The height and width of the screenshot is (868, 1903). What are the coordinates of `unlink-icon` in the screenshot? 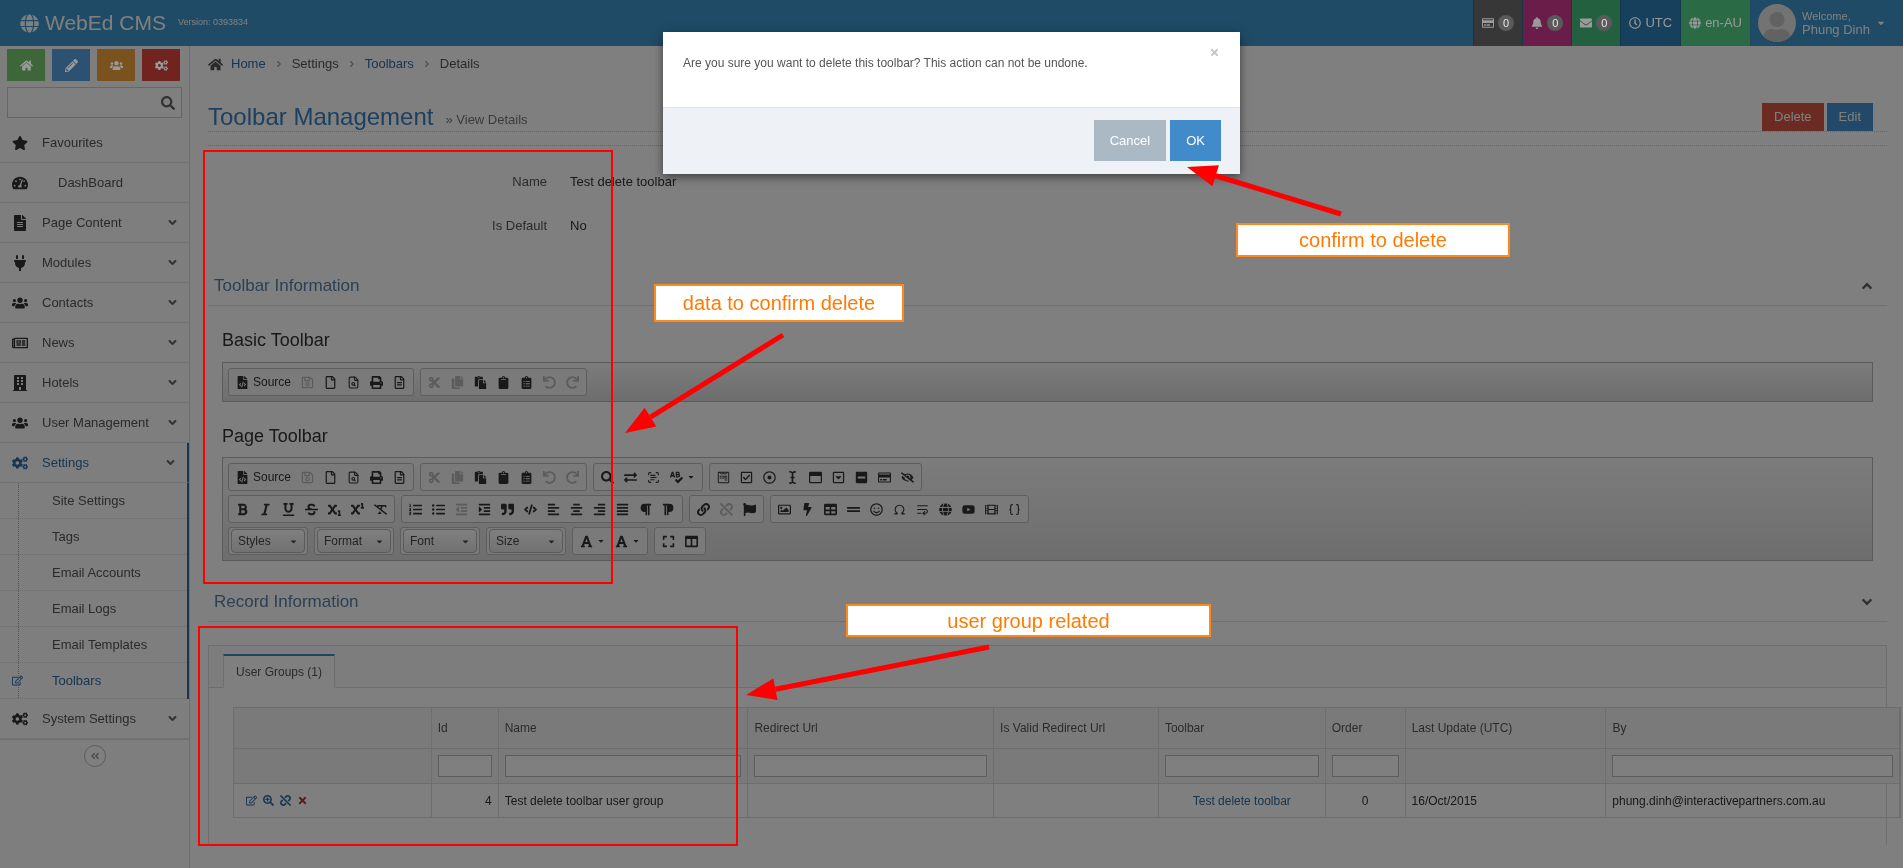 It's located at (285, 800).